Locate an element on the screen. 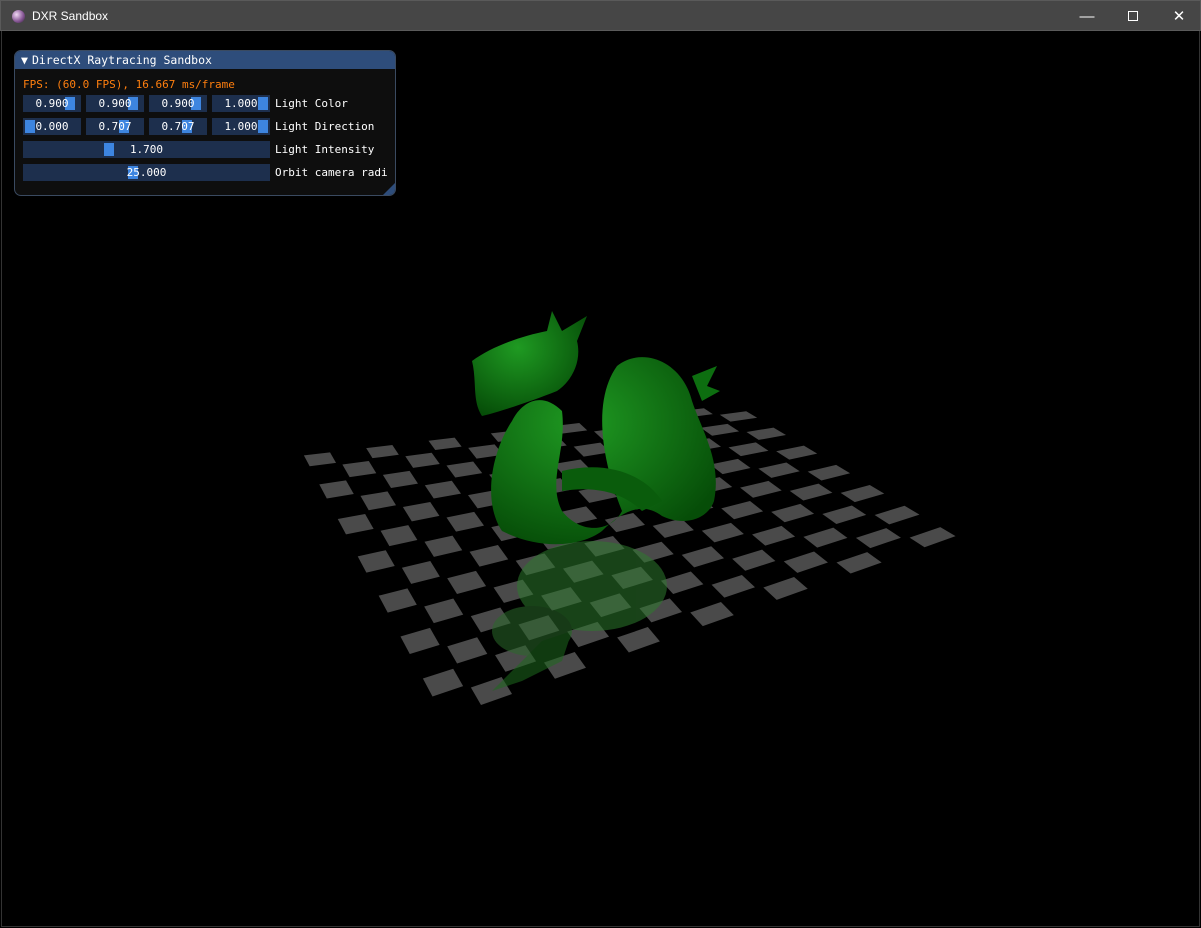 The image size is (1201, 928). maximize-icon is located at coordinates (1133, 16).